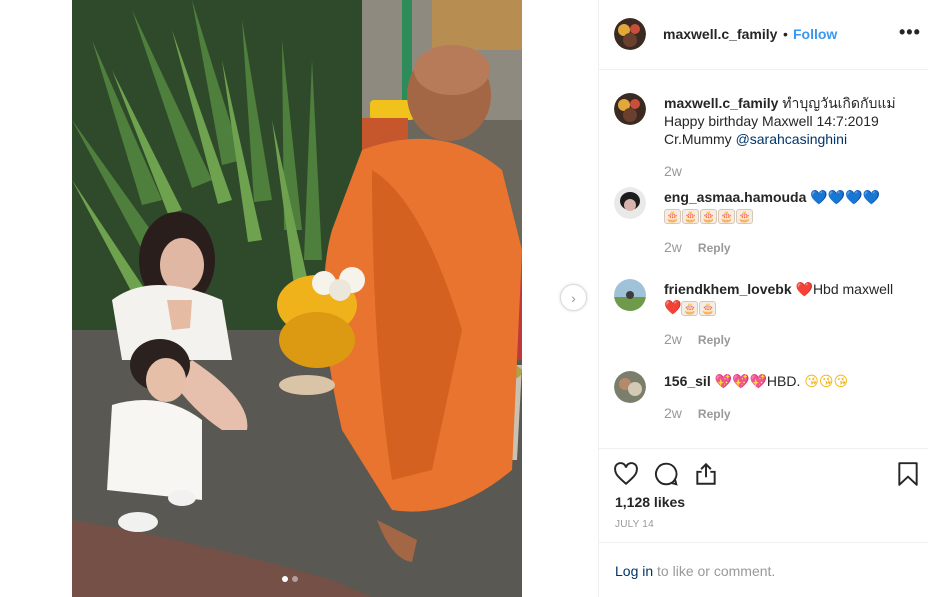 This screenshot has height=597, width=928. I want to click on follow-button: Follow, so click(815, 34).